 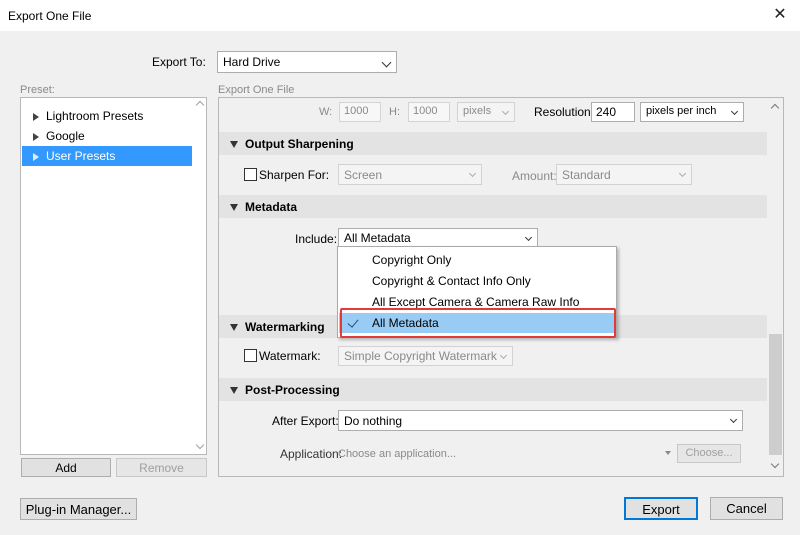 What do you see at coordinates (624, 174) in the screenshot?
I see `amount-dropdown: Standard` at bounding box center [624, 174].